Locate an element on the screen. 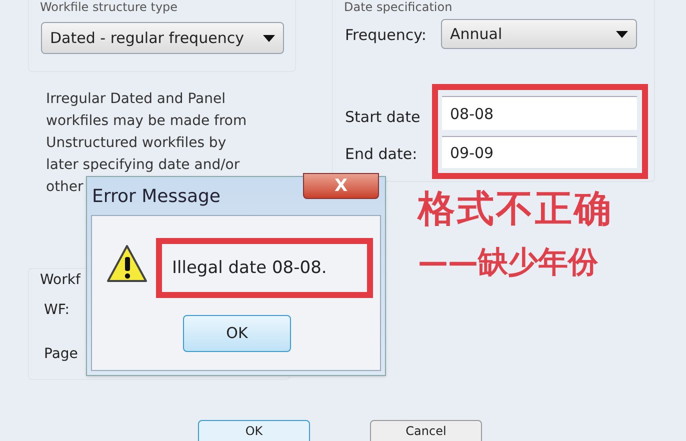 This screenshot has width=686, height=441. end-date-field: 09-09 is located at coordinates (539, 152).